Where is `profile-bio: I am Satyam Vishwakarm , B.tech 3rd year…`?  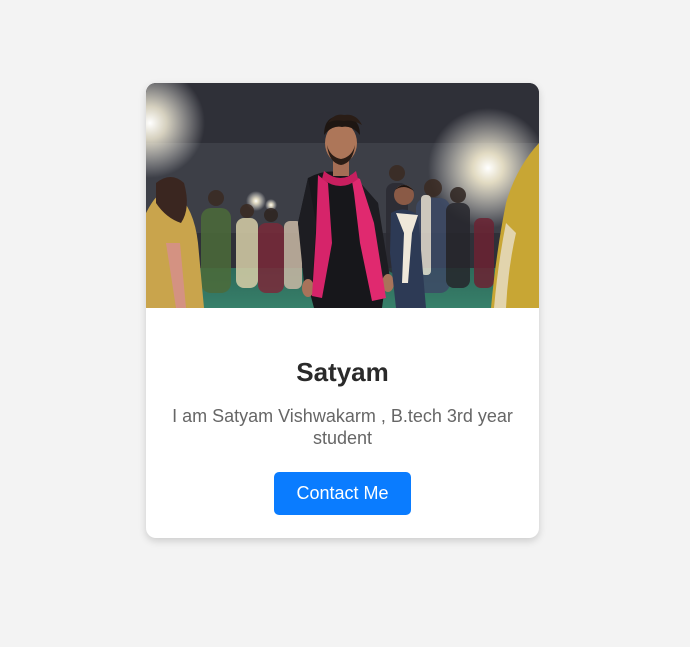 profile-bio: I am Satyam Vishwakarm , B.tech 3rd year… is located at coordinates (342, 427).